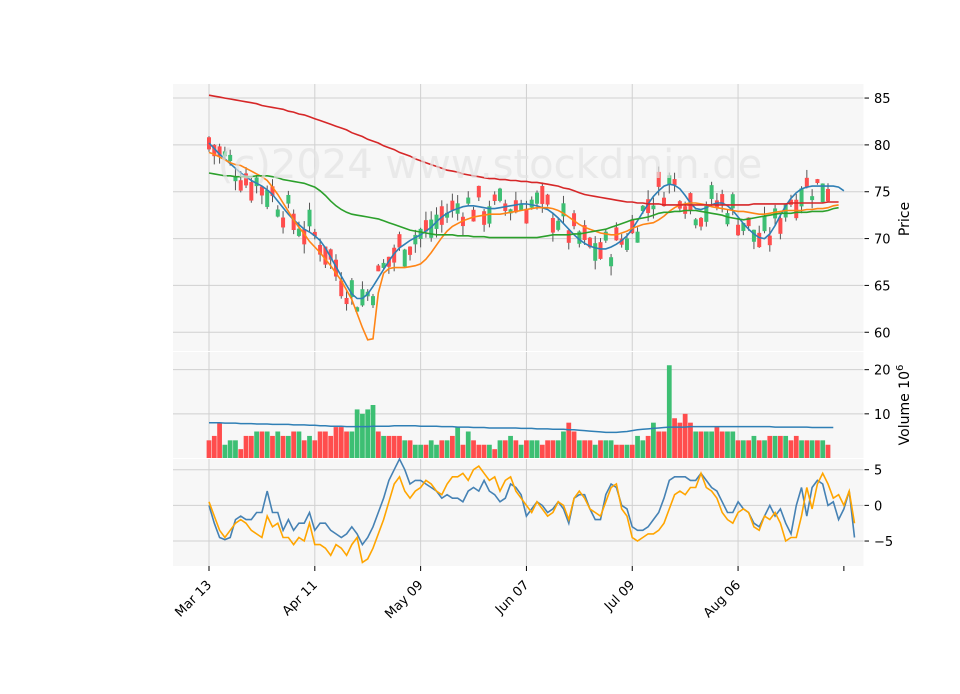 The width and height of the screenshot is (960, 694). I want to click on x-tick-label: Jul 09, so click(619, 596).